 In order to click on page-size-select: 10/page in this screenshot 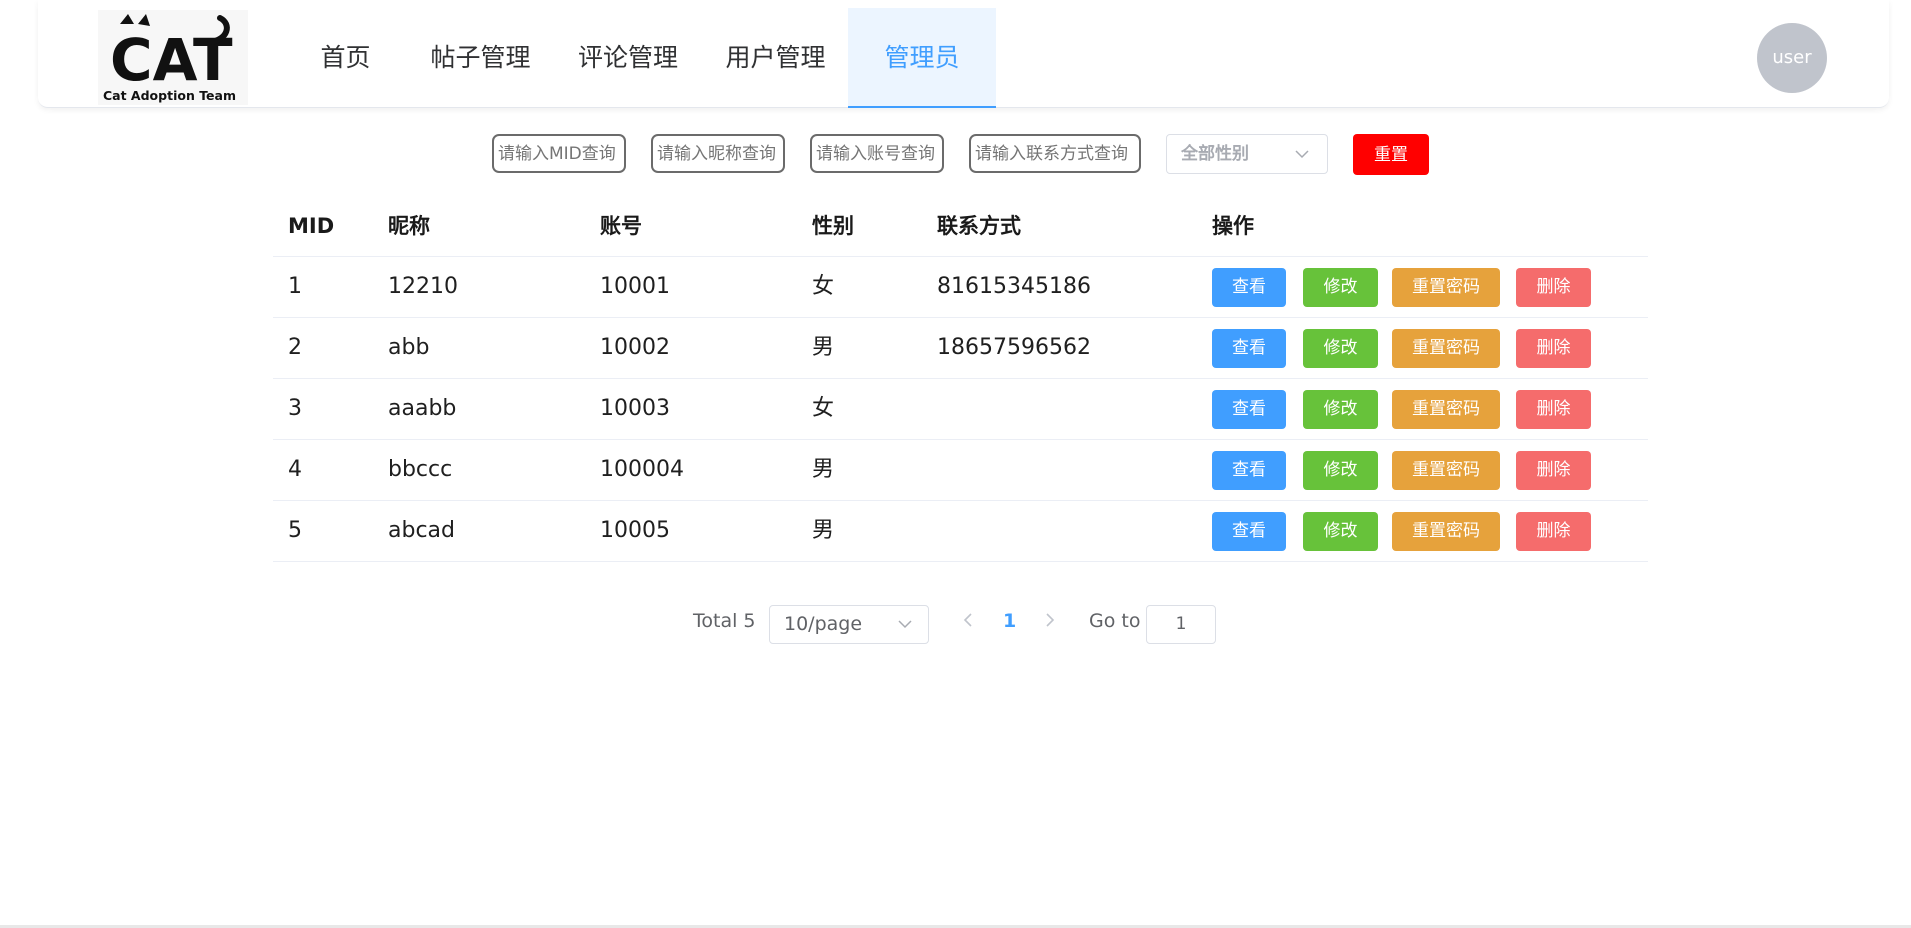, I will do `click(849, 624)`.